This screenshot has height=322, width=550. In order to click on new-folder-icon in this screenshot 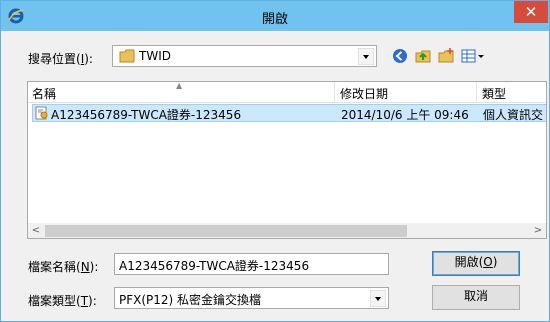, I will do `click(446, 56)`.